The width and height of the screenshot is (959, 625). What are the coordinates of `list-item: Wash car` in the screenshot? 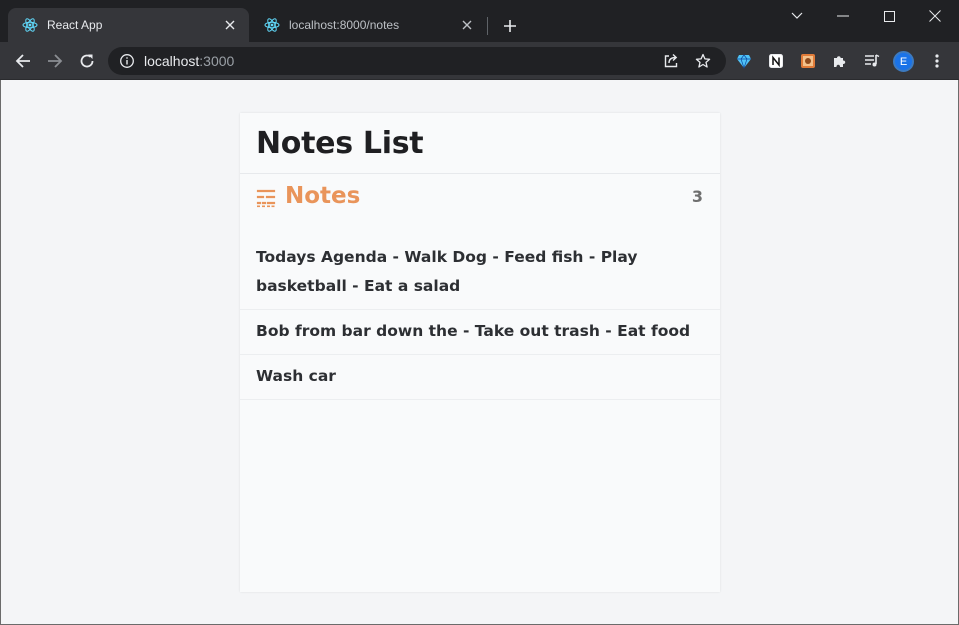 It's located at (480, 377).